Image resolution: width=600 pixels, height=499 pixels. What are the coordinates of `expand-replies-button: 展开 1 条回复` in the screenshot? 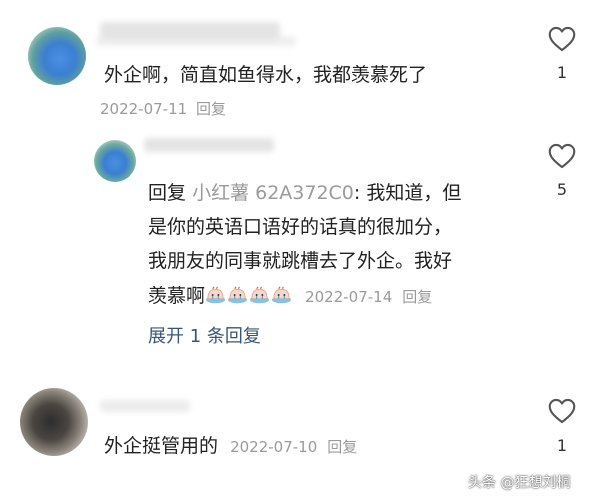 It's located at (204, 335).